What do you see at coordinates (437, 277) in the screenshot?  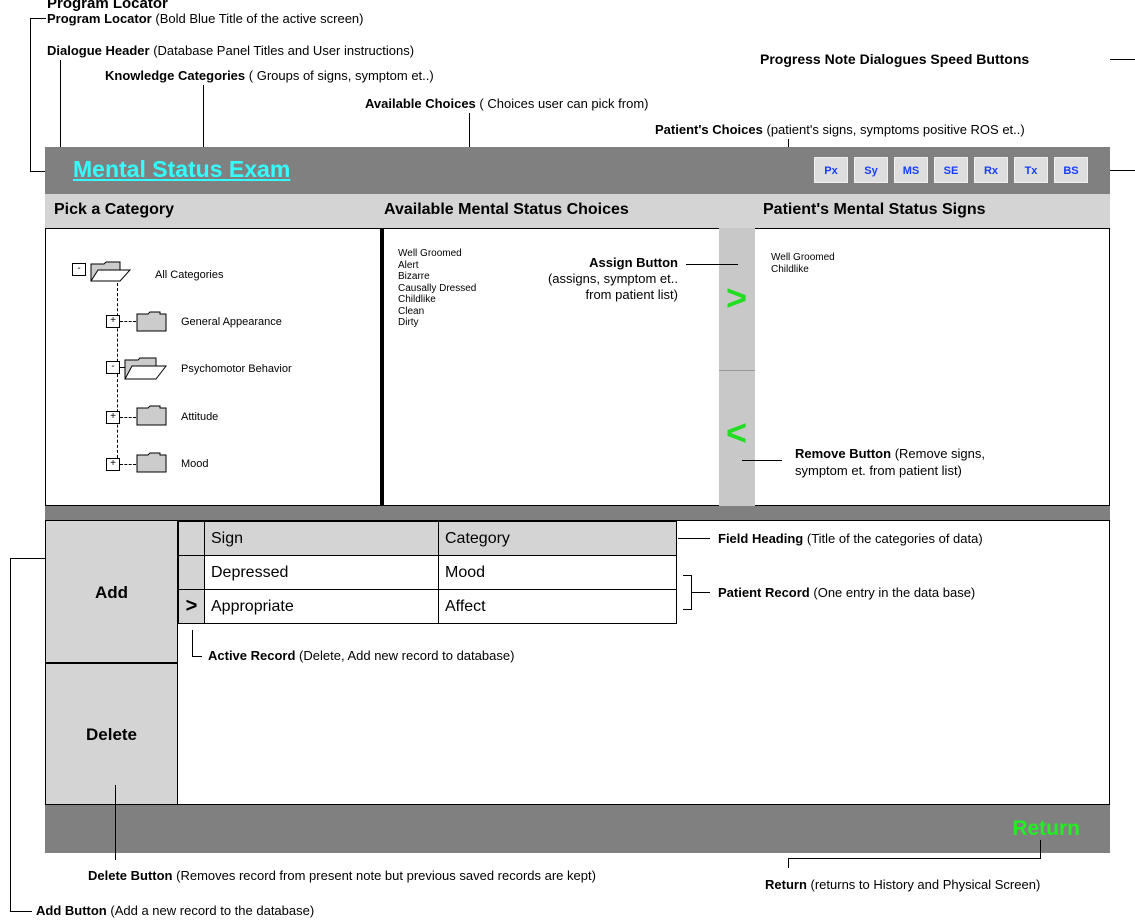 I see `list-item: Bizarre` at bounding box center [437, 277].